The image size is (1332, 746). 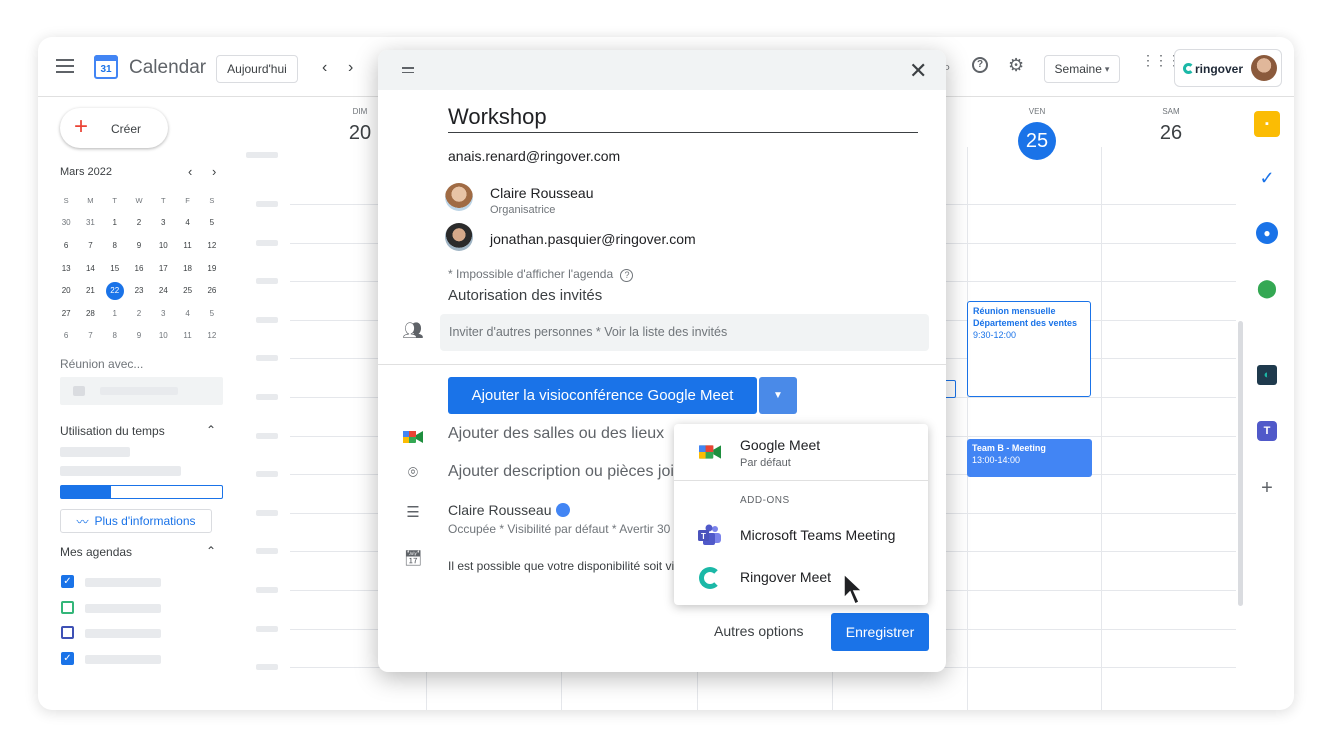 I want to click on mini-day: 15, so click(x=115, y=268).